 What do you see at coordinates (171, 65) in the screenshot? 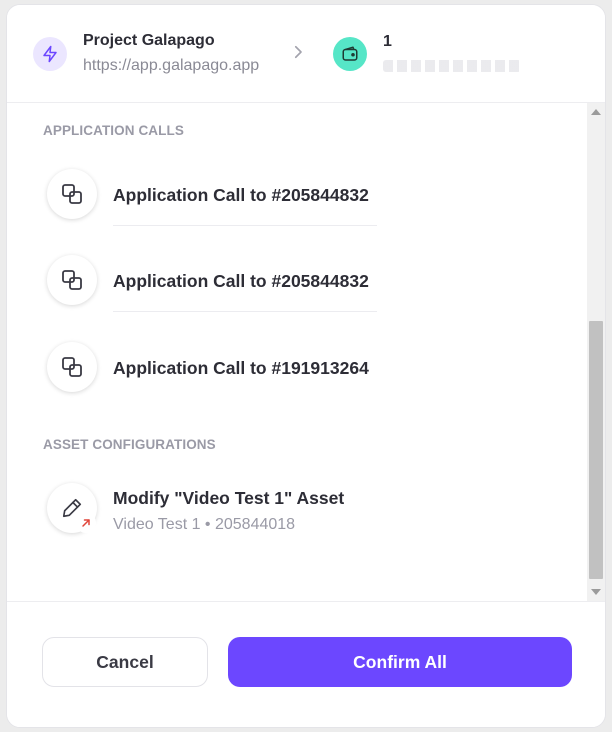
I see `dapp-url: https://app.galapago.app` at bounding box center [171, 65].